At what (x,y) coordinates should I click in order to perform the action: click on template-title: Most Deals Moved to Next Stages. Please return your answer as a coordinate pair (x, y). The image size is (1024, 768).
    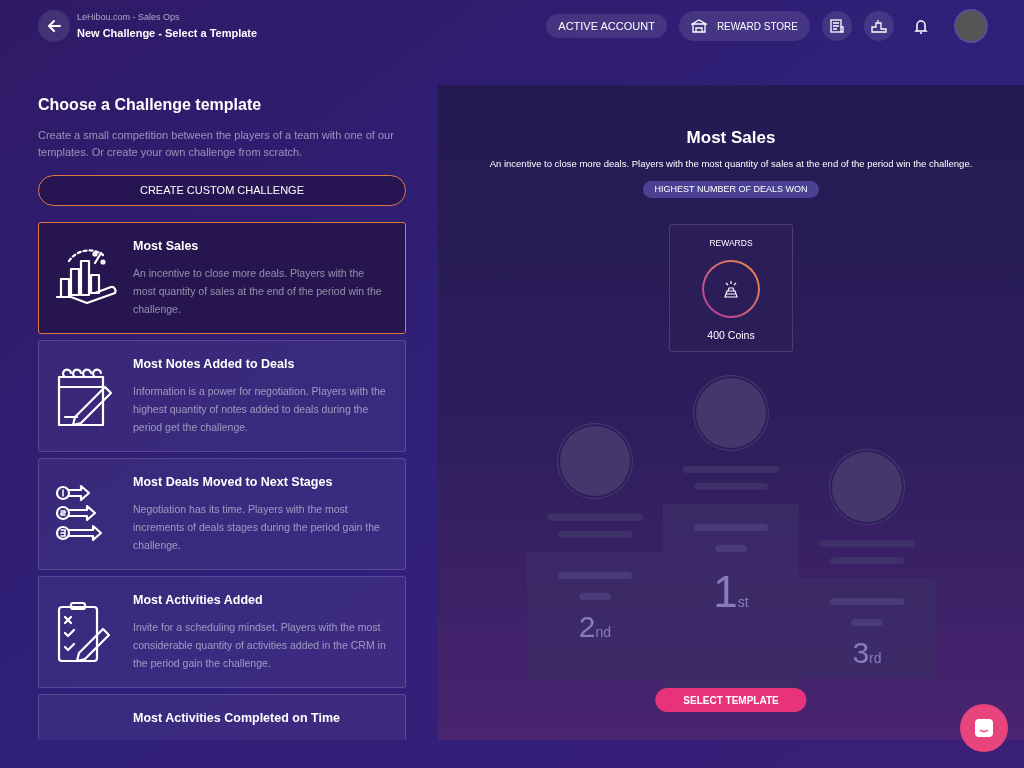
    Looking at the image, I should click on (233, 482).